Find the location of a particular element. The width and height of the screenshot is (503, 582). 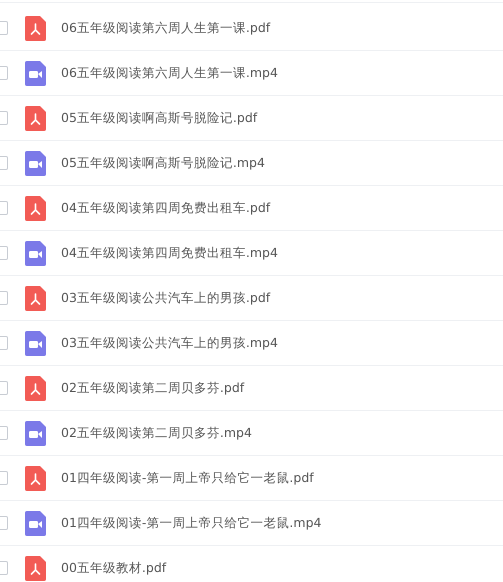

file-name: 03五年级阅读公共汽车上的男孩.pdf is located at coordinates (165, 298).